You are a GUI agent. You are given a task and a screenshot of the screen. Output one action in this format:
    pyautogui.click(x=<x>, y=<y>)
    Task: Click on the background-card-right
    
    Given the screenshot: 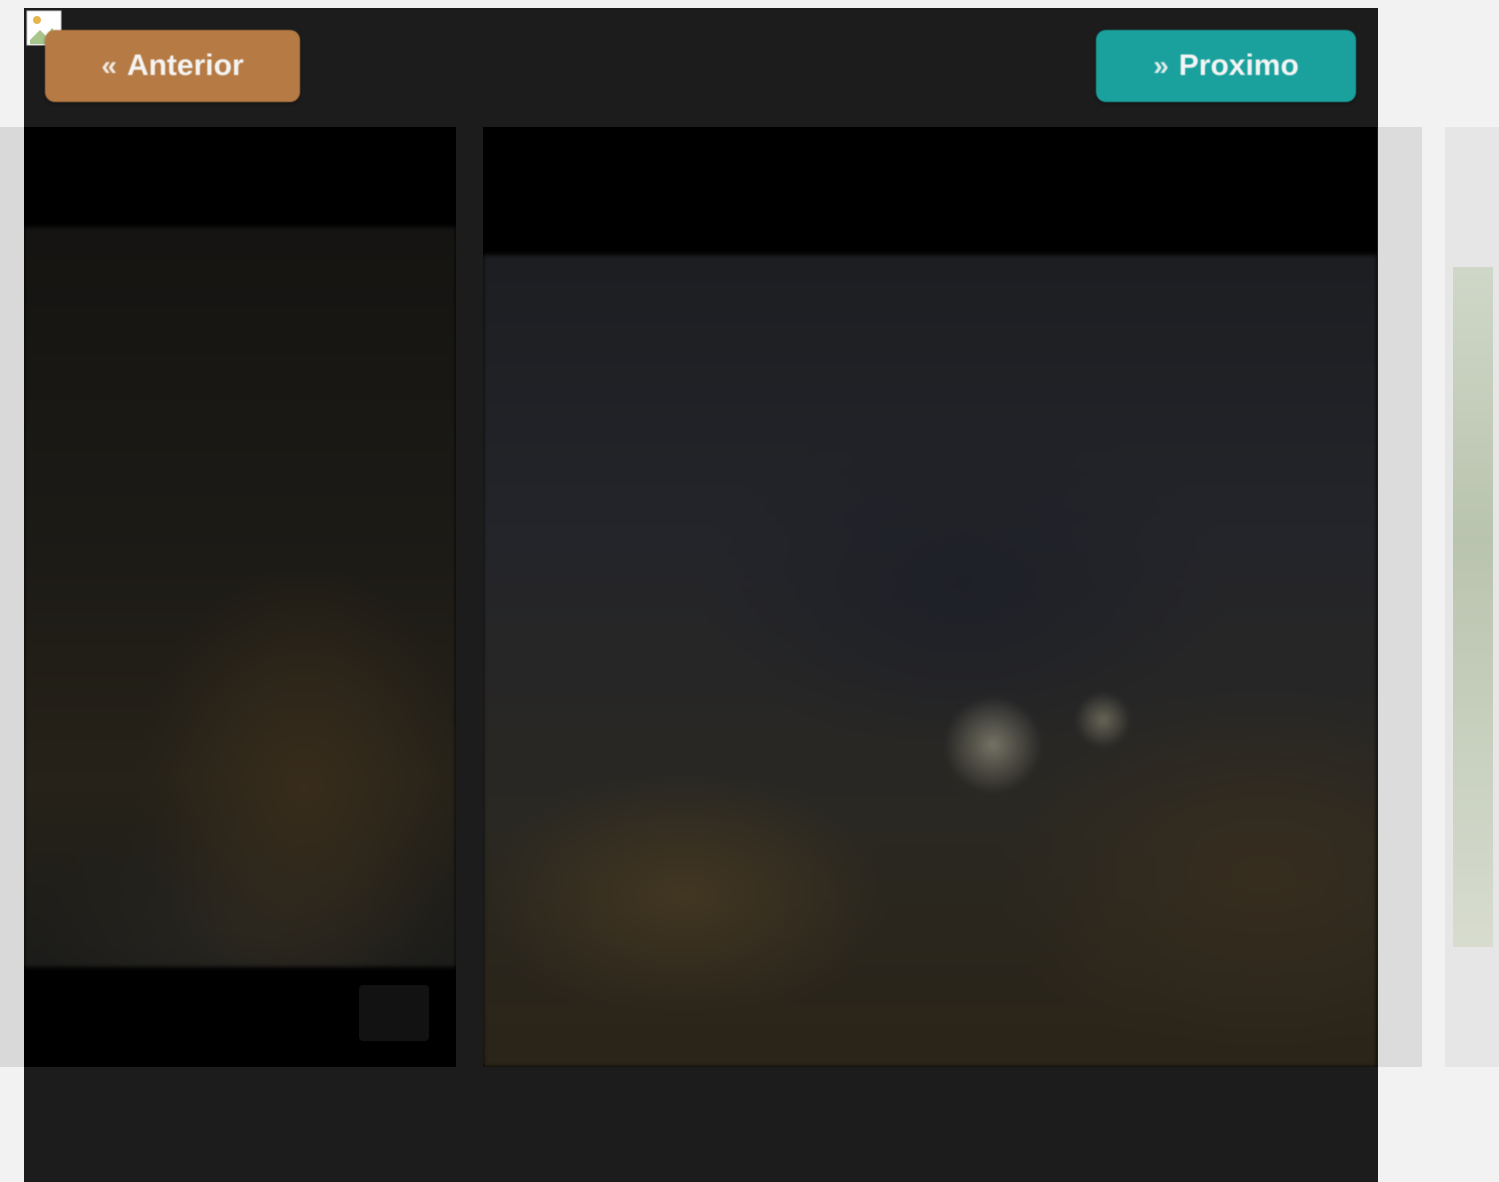 What is the action you would take?
    pyautogui.click(x=1400, y=597)
    